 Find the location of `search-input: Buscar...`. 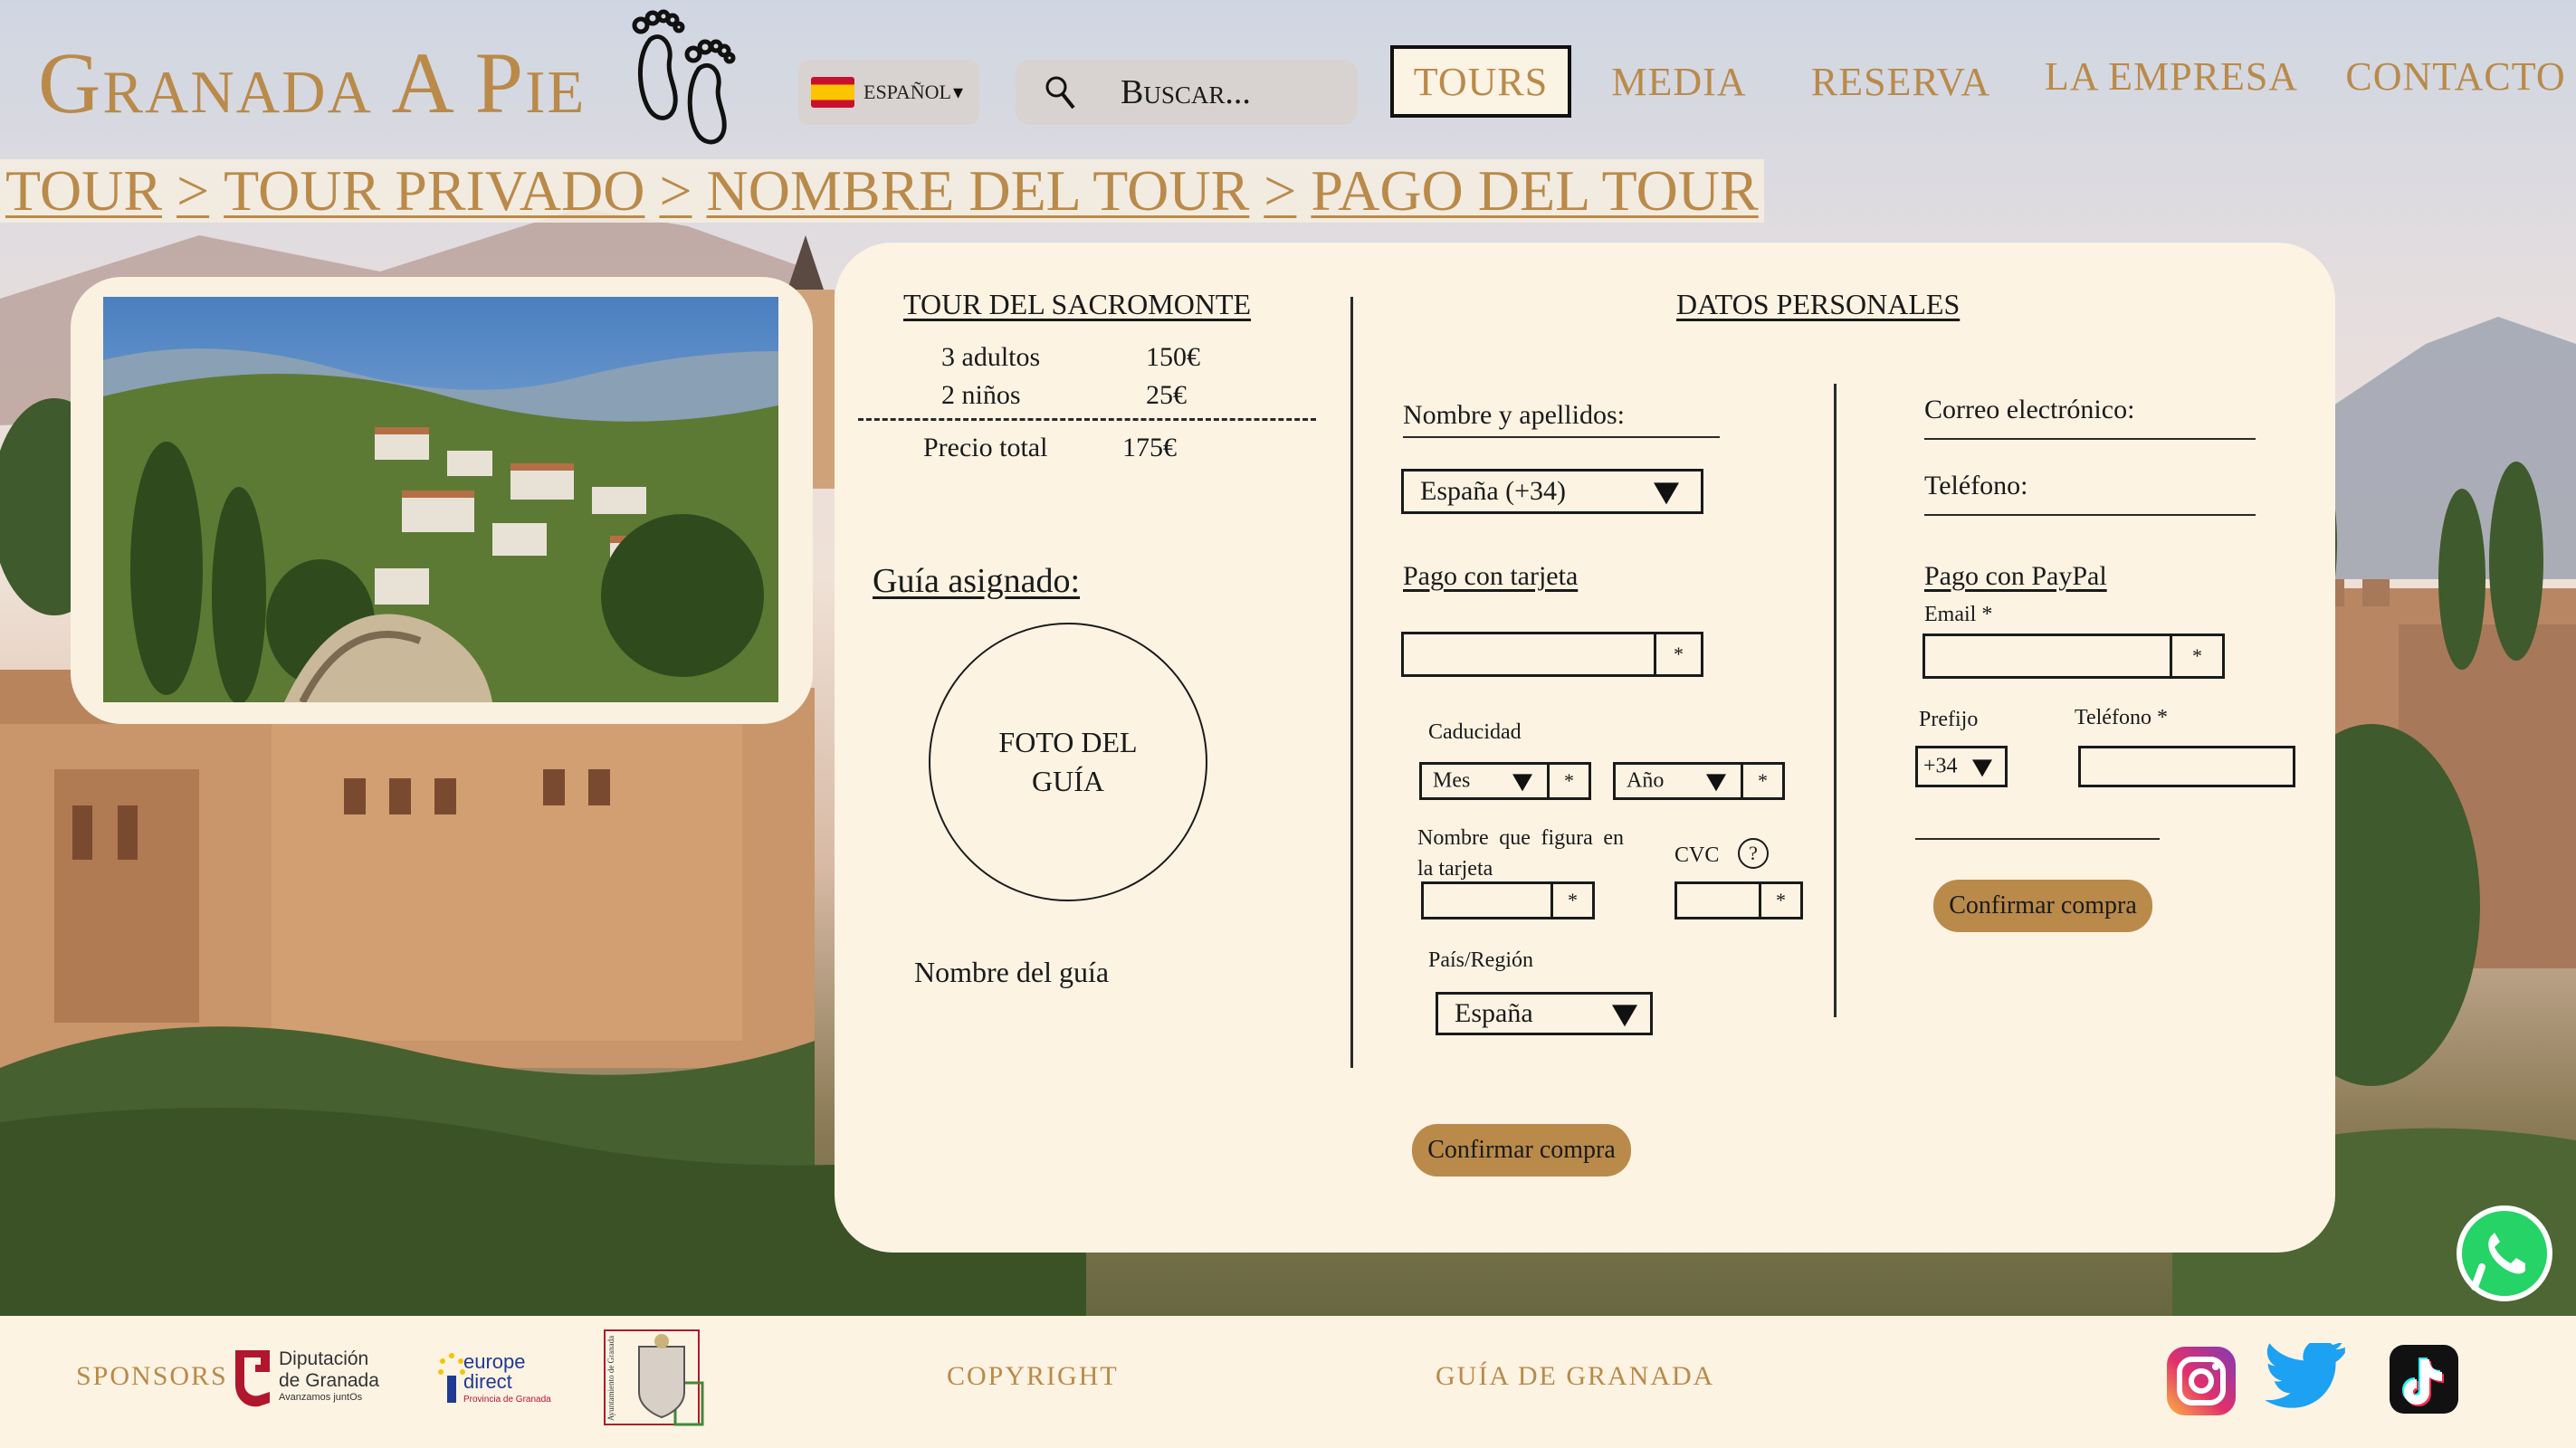

search-input: Buscar... is located at coordinates (1186, 92).